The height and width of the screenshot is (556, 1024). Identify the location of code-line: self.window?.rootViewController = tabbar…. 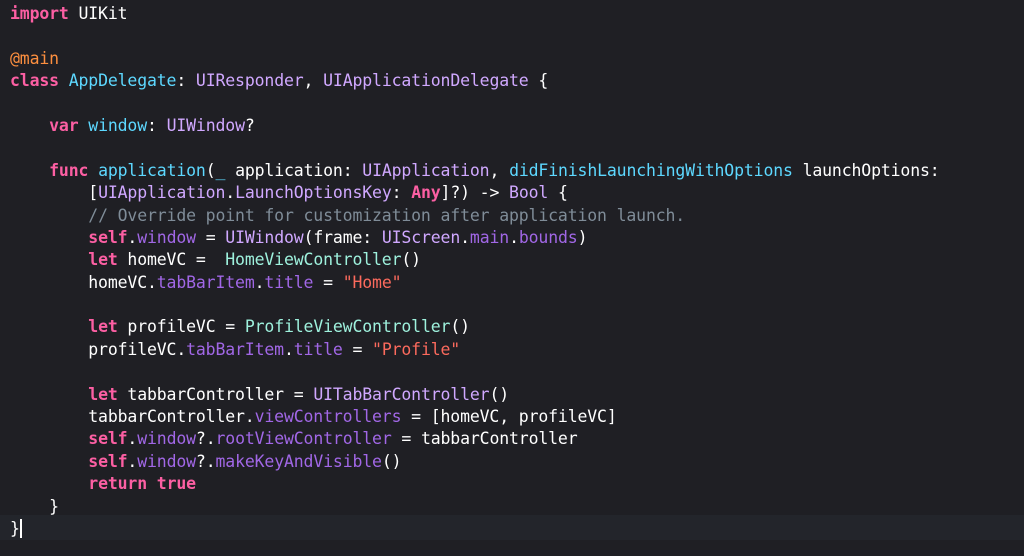
(515, 439).